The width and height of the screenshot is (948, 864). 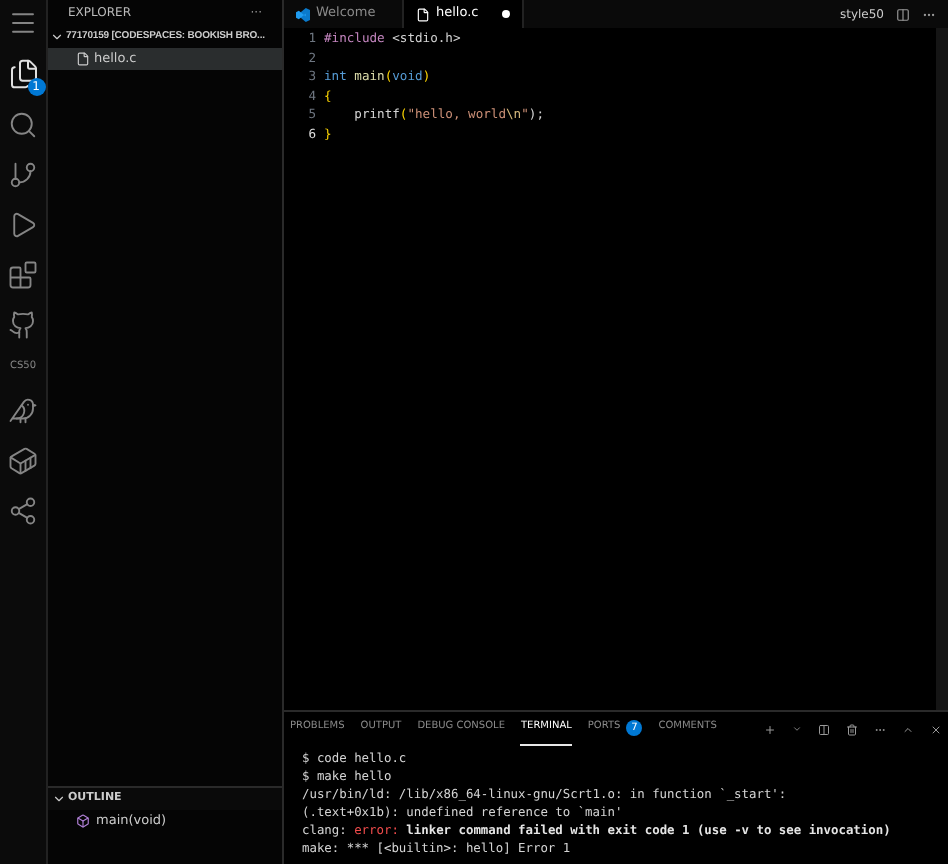 What do you see at coordinates (23, 125) in the screenshot?
I see `search-icon` at bounding box center [23, 125].